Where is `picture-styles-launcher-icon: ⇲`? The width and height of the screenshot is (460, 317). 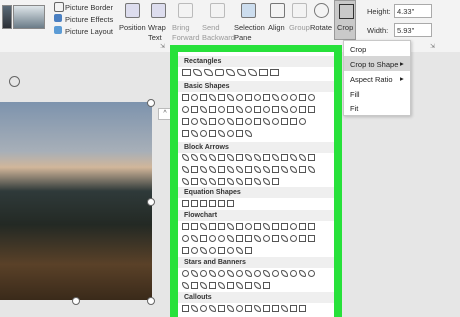 picture-styles-launcher-icon: ⇲ is located at coordinates (162, 46).